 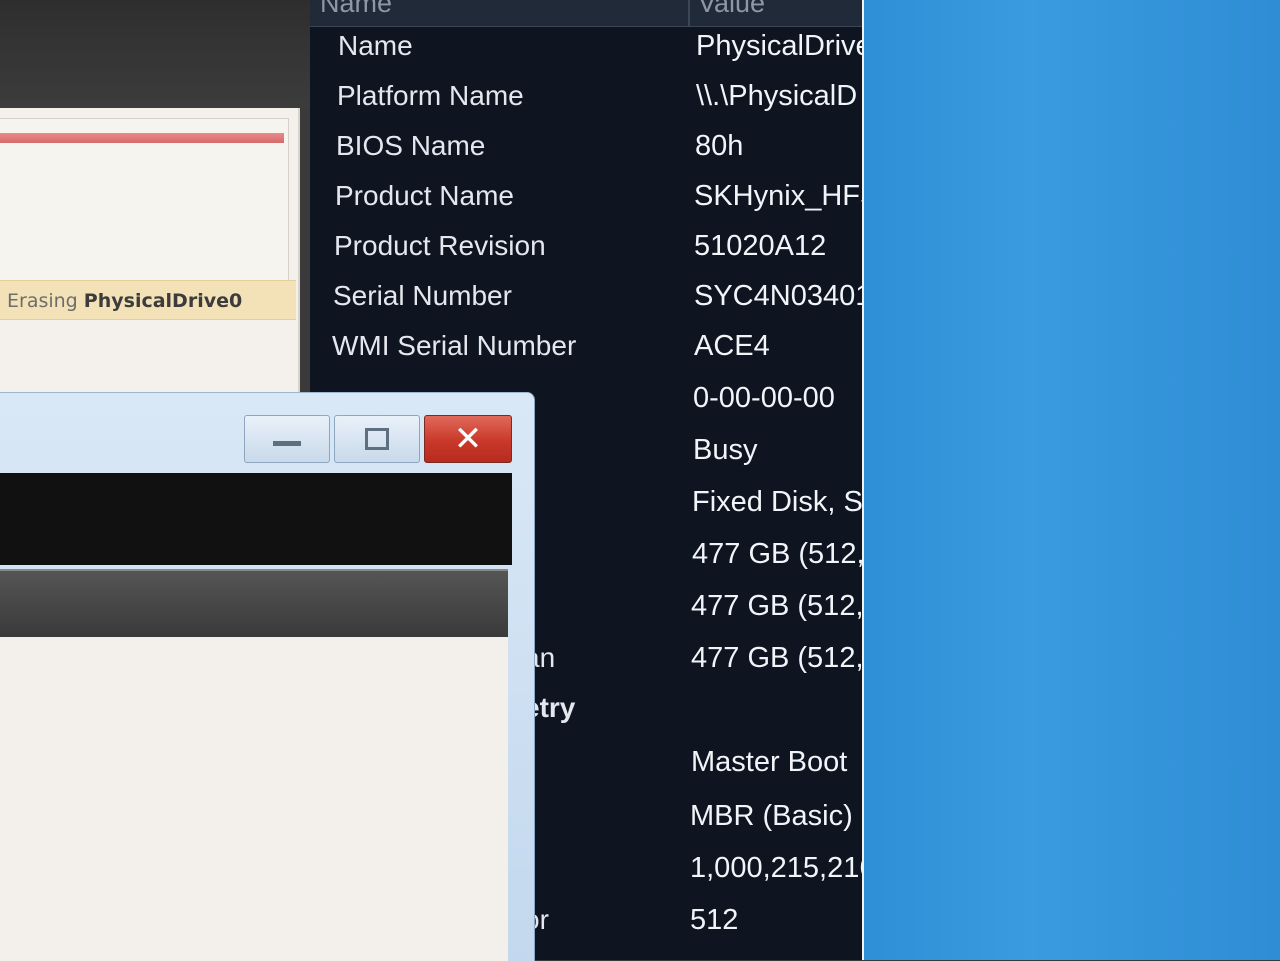 I want to click on property-value: Fixed Disk, S, so click(x=777, y=502).